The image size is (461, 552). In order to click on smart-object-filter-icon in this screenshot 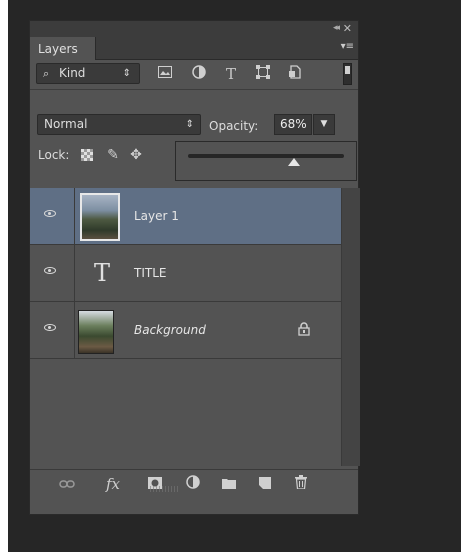, I will do `click(295, 74)`.